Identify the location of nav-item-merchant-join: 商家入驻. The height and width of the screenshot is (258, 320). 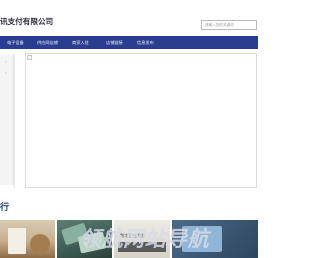
(80, 42).